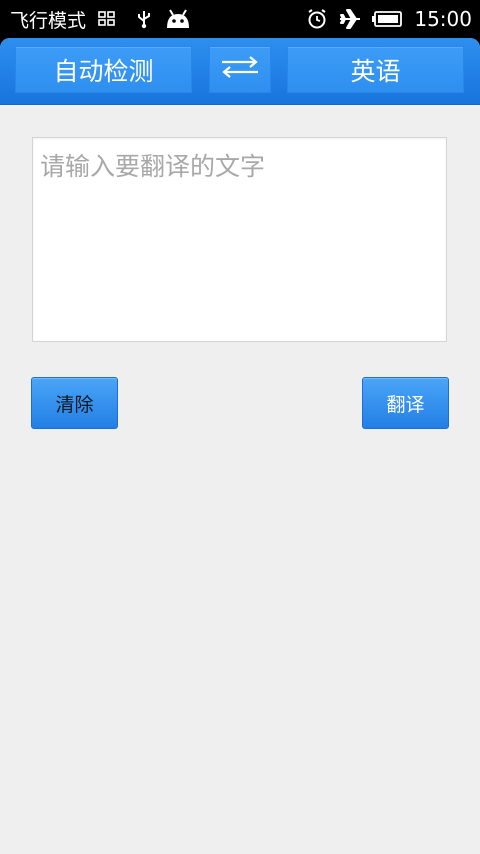  I want to click on source-language-label: 自动检测, so click(103, 71).